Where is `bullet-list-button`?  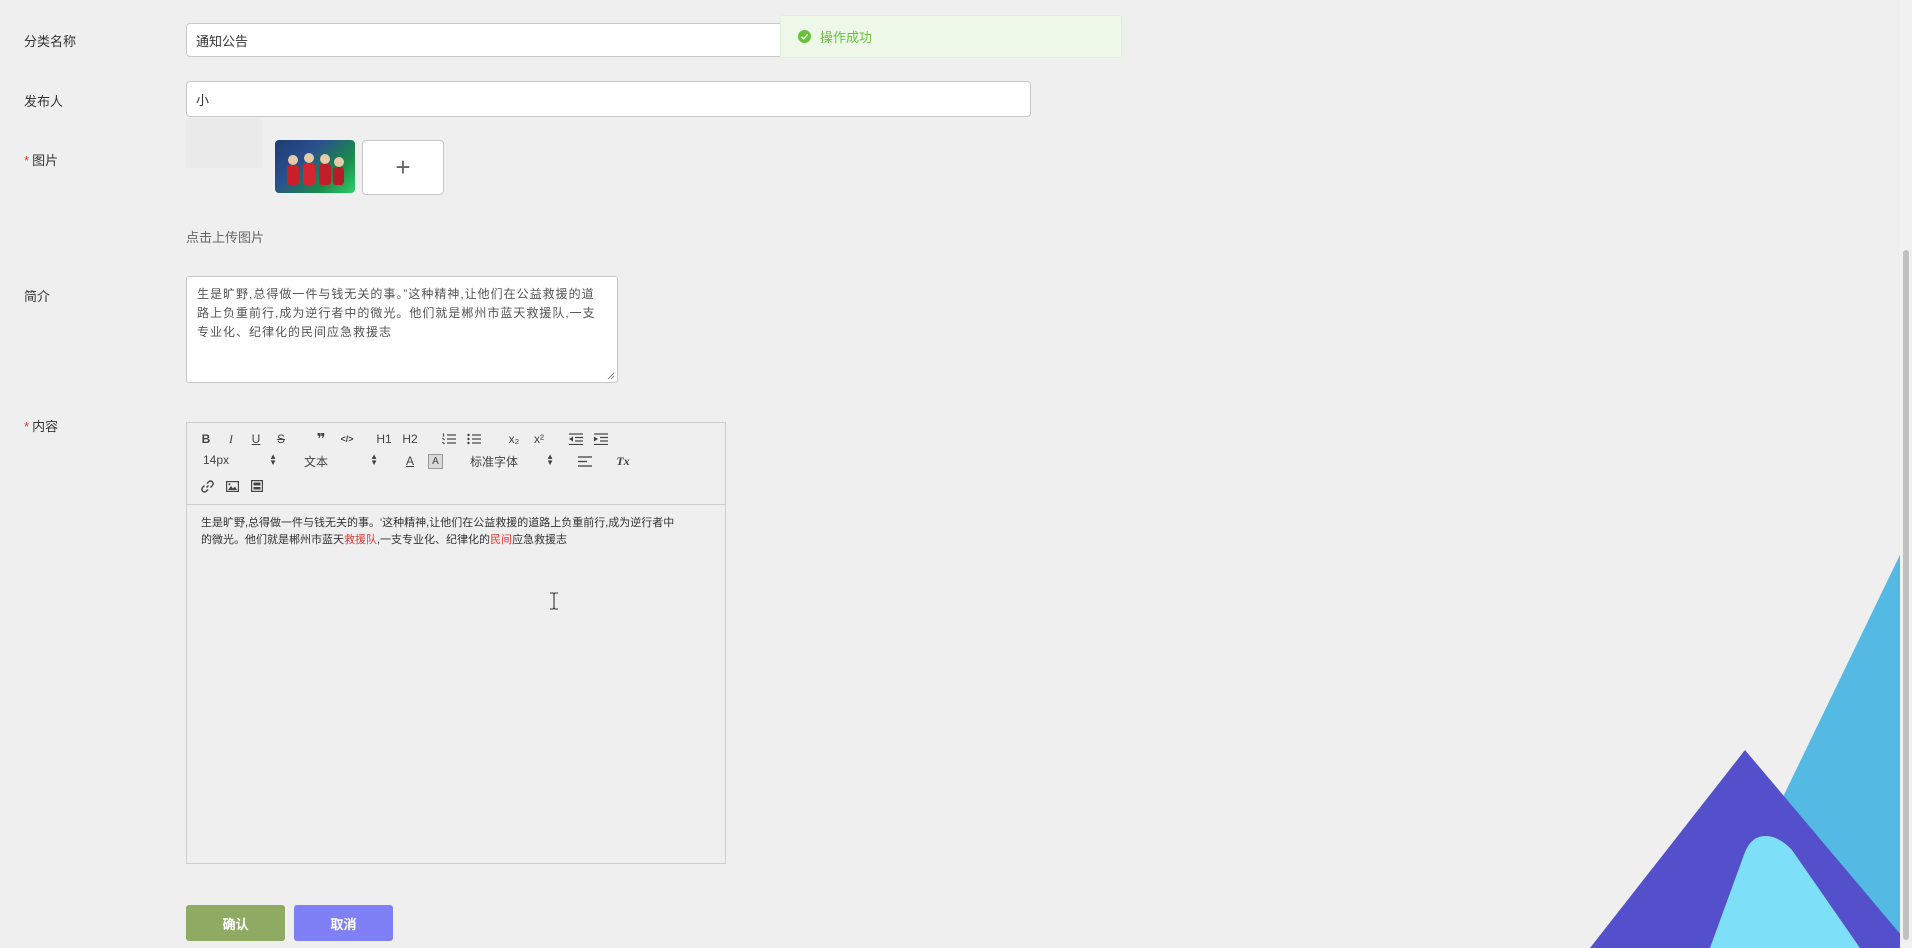 bullet-list-button is located at coordinates (474, 439).